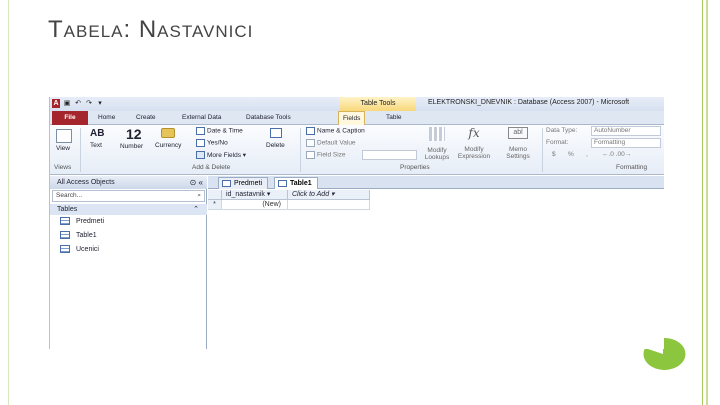  Describe the element at coordinates (331, 143) in the screenshot. I see `default-value-button: Default Value` at that location.